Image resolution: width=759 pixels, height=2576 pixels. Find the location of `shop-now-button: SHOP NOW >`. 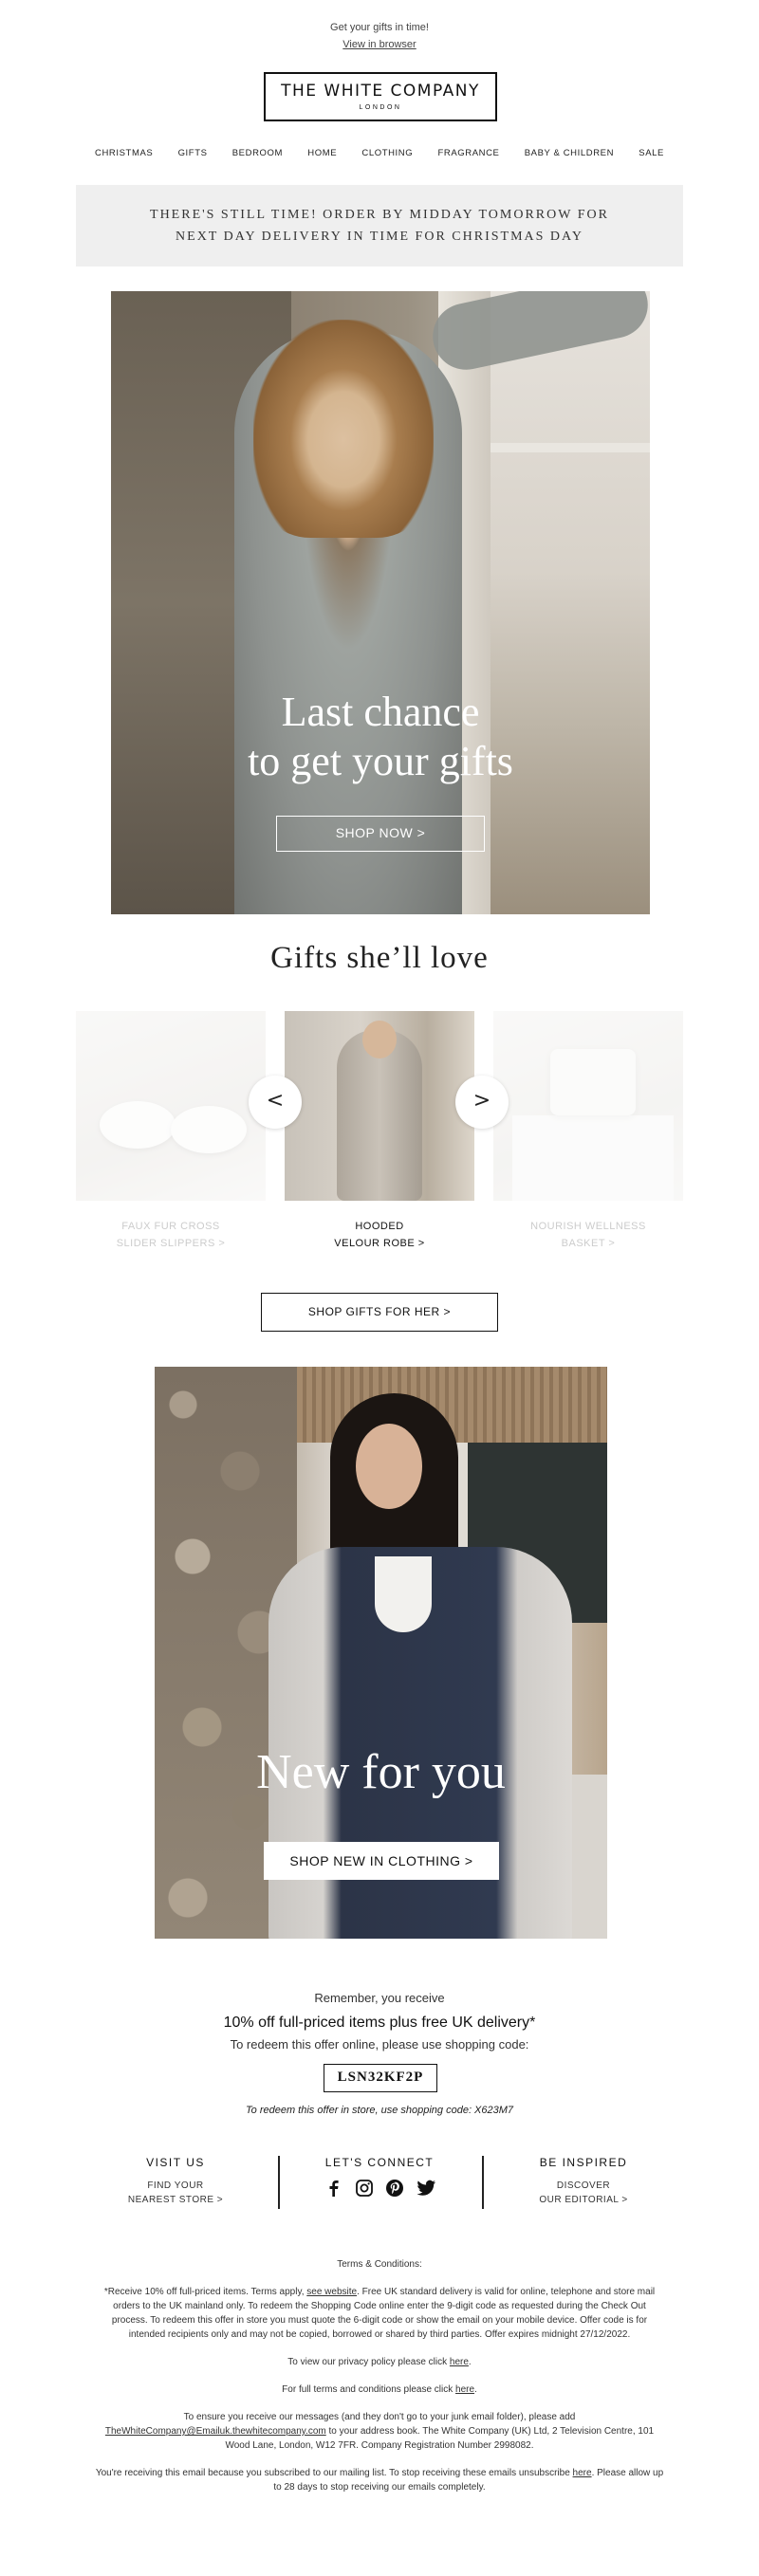

shop-now-button: SHOP NOW > is located at coordinates (380, 834).